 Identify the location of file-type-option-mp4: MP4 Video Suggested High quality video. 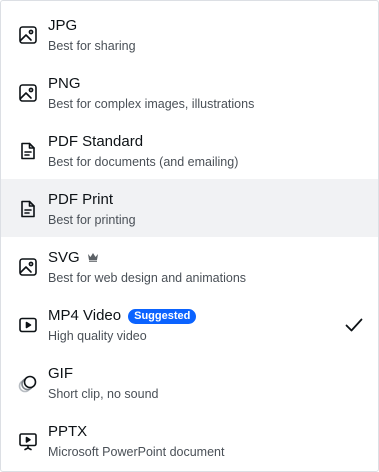
(189, 324).